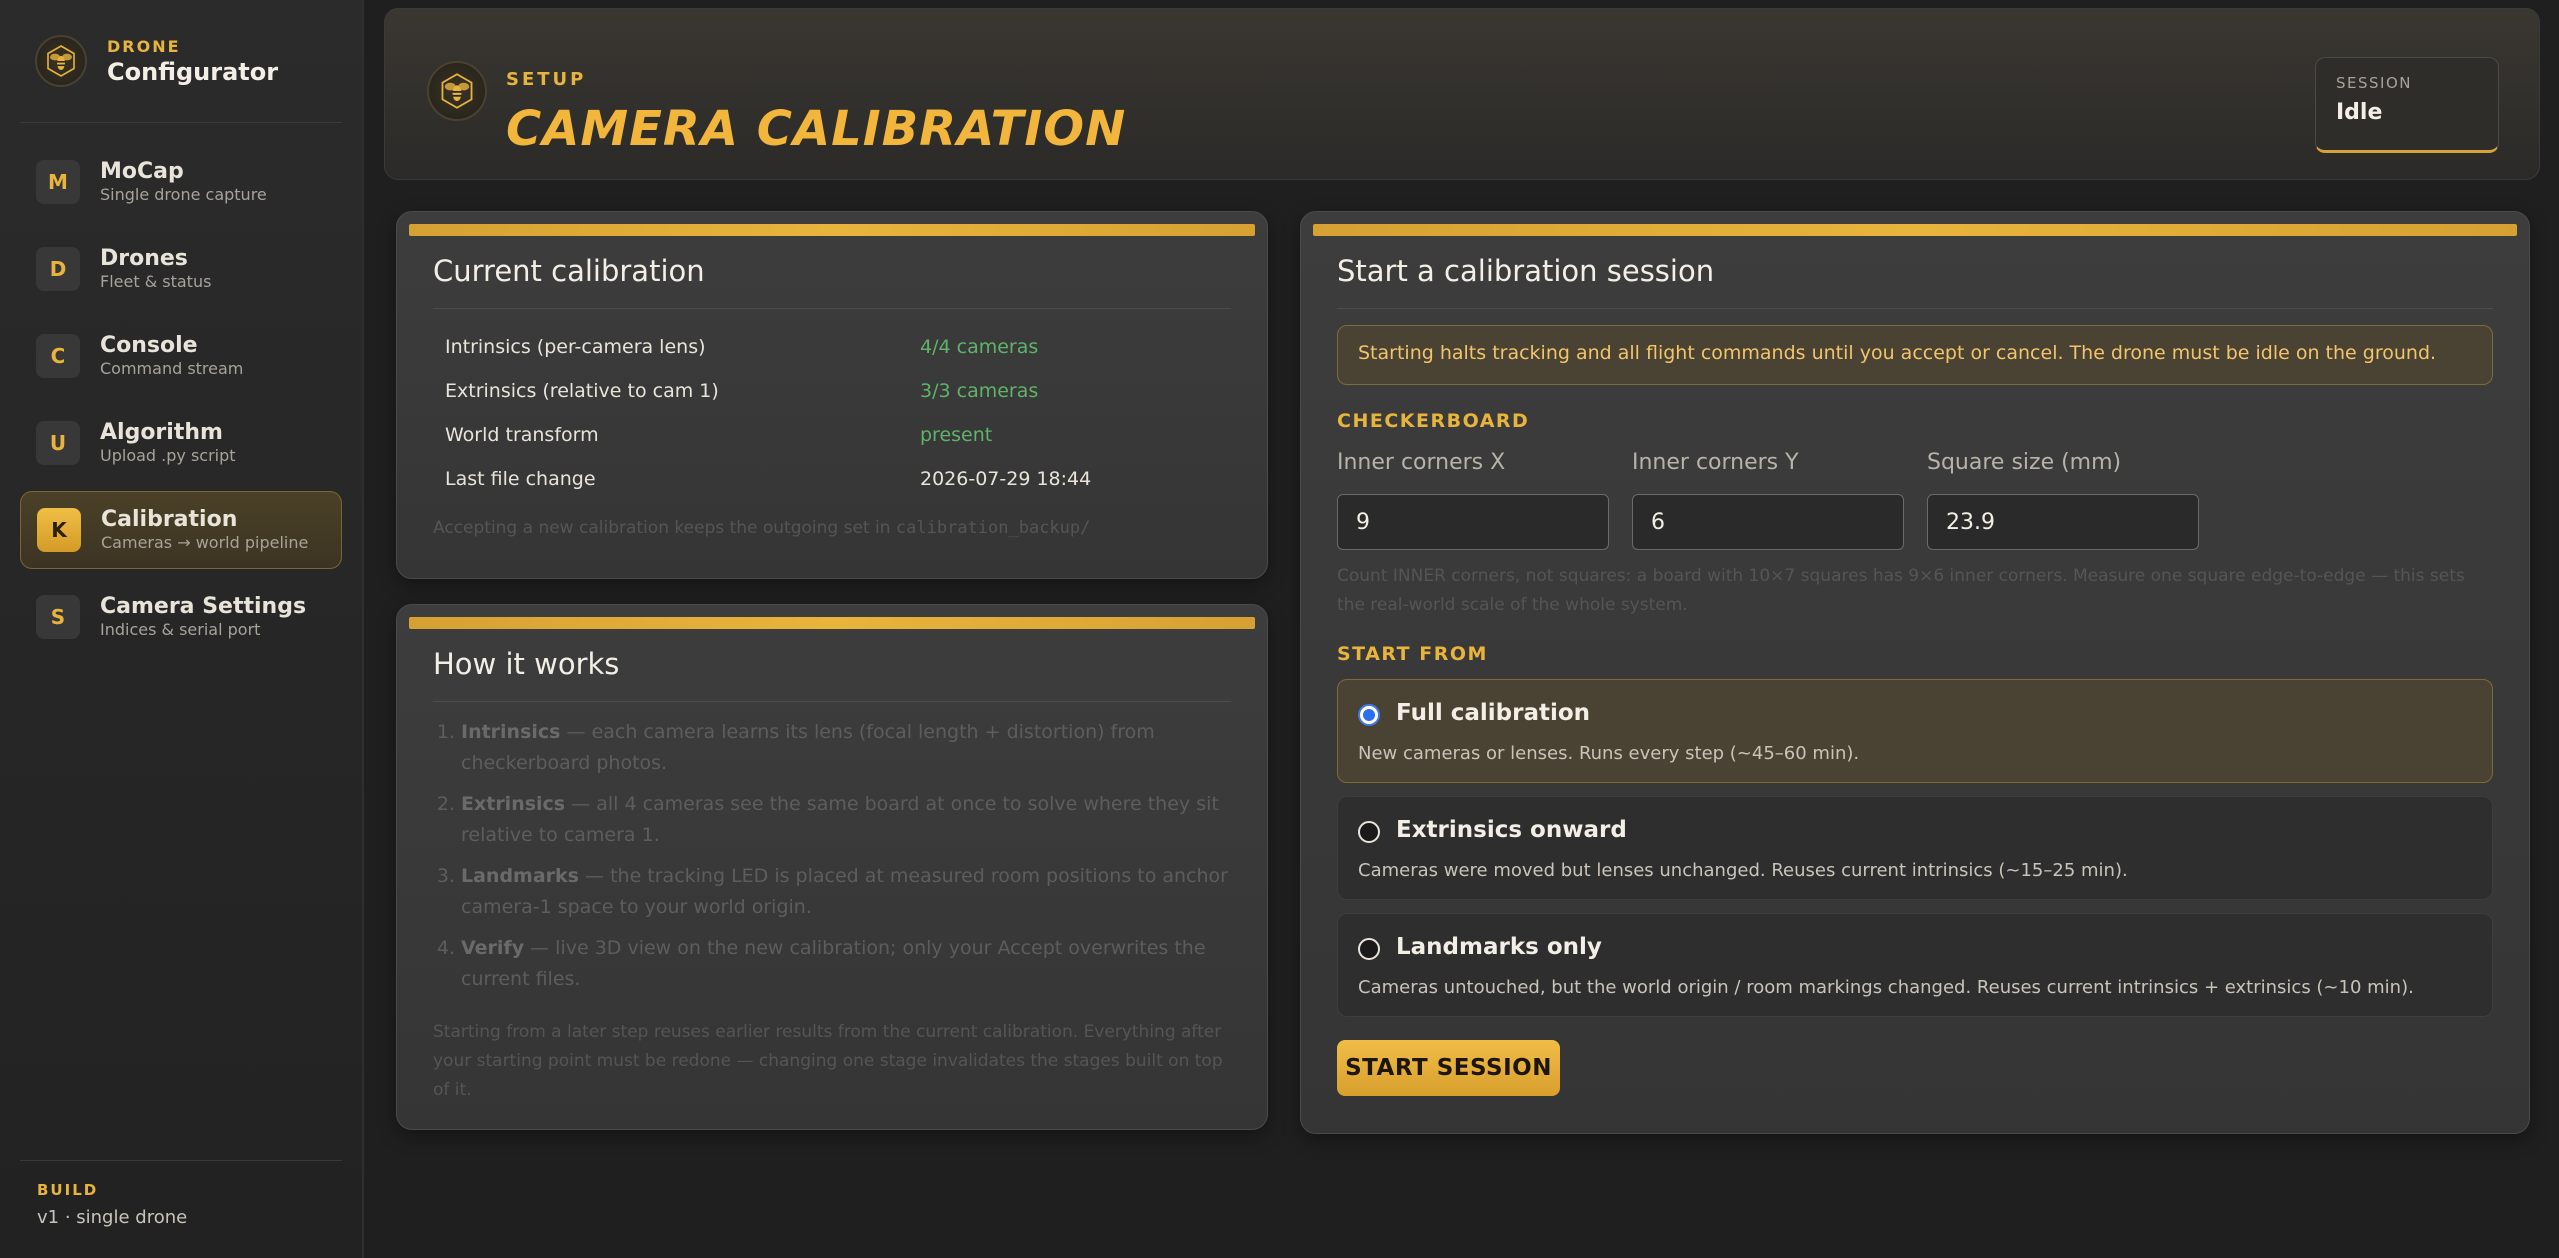 The width and height of the screenshot is (2559, 1258). Describe the element at coordinates (203, 606) in the screenshot. I see `nav-title: Camera Settings` at that location.